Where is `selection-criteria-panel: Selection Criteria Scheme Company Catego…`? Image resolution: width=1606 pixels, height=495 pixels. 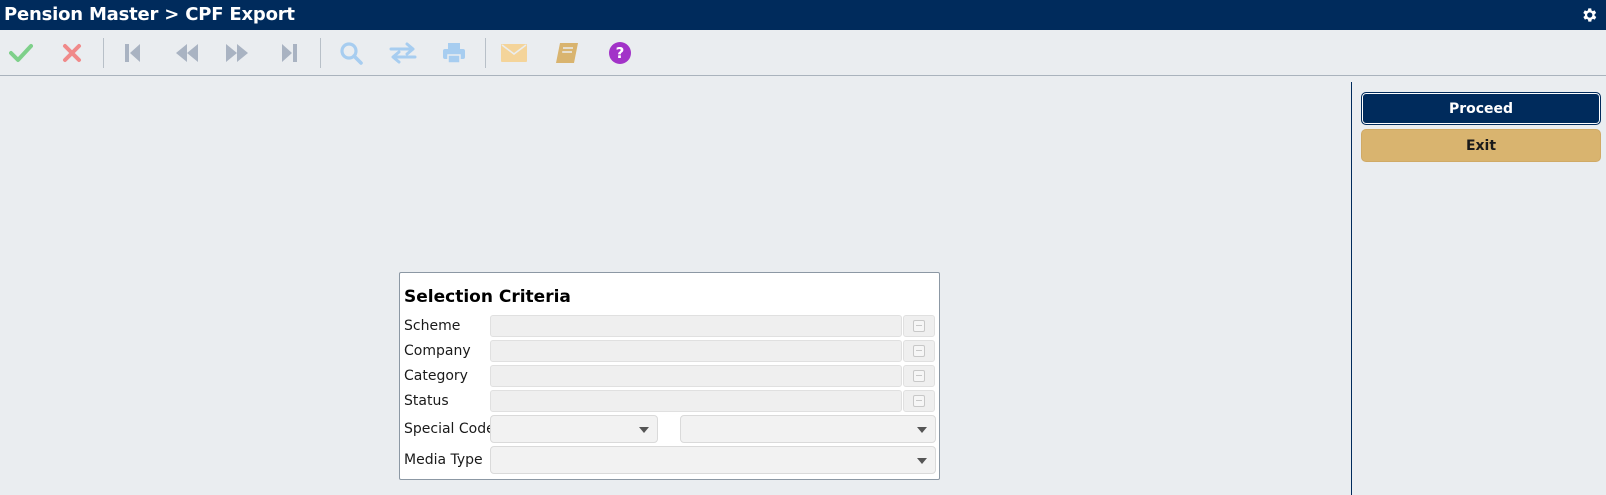 selection-criteria-panel: Selection Criteria Scheme Company Catego… is located at coordinates (669, 376).